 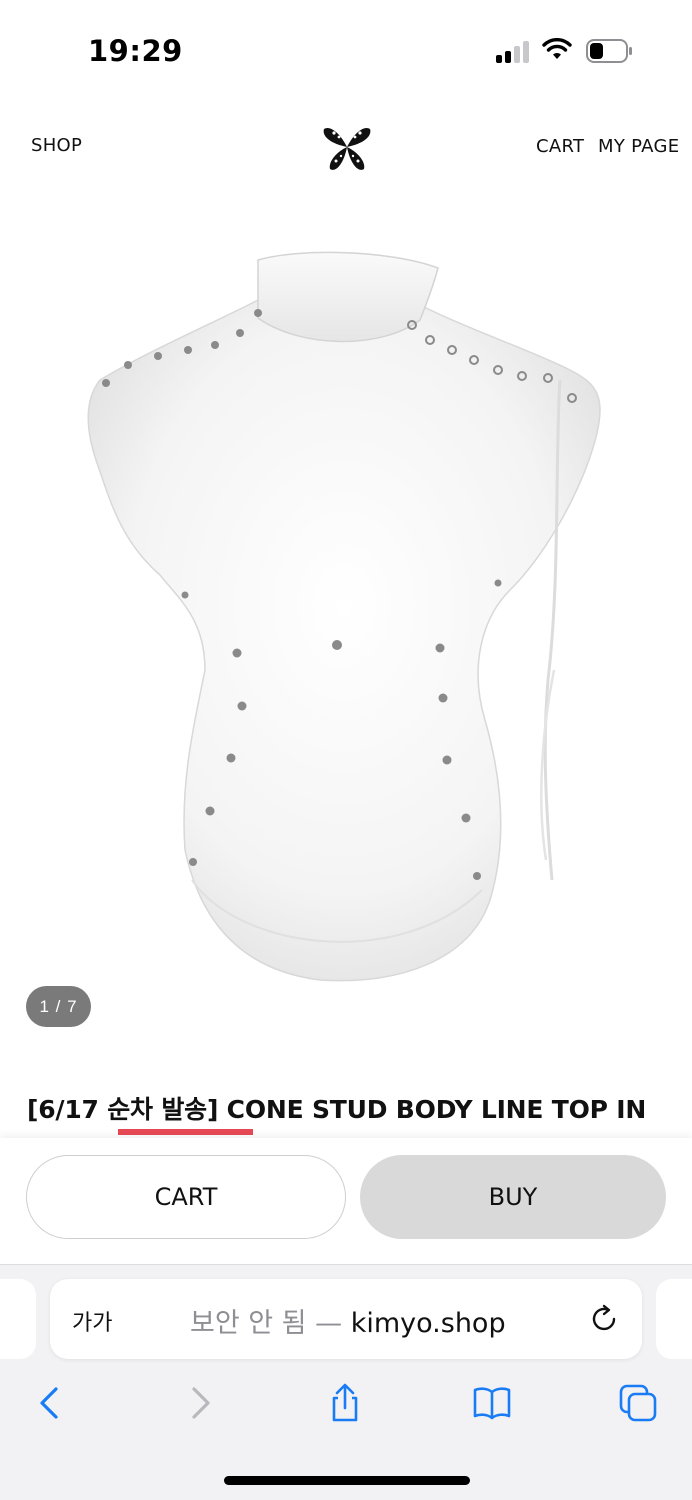 I want to click on butterfly-logo-icon, so click(x=347, y=147).